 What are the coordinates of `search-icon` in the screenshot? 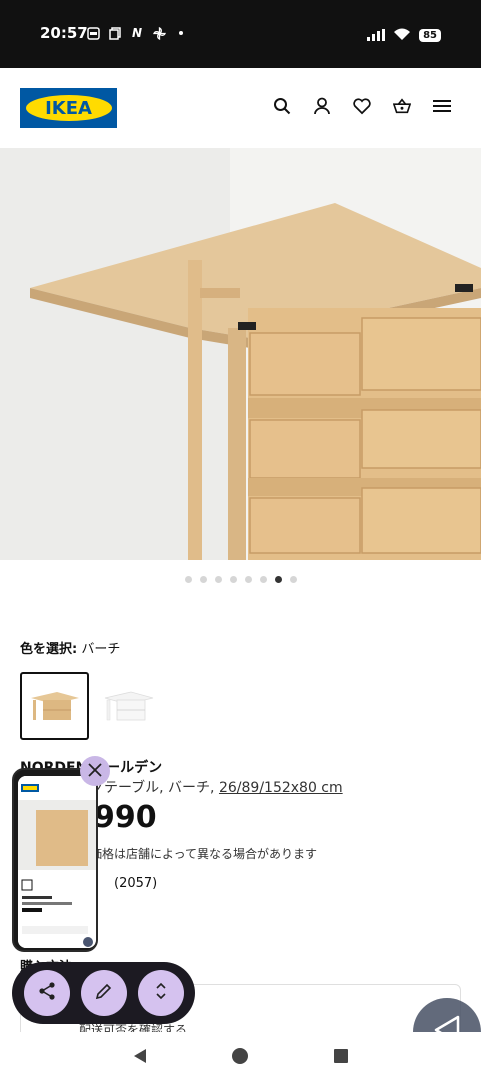 It's located at (282, 106).